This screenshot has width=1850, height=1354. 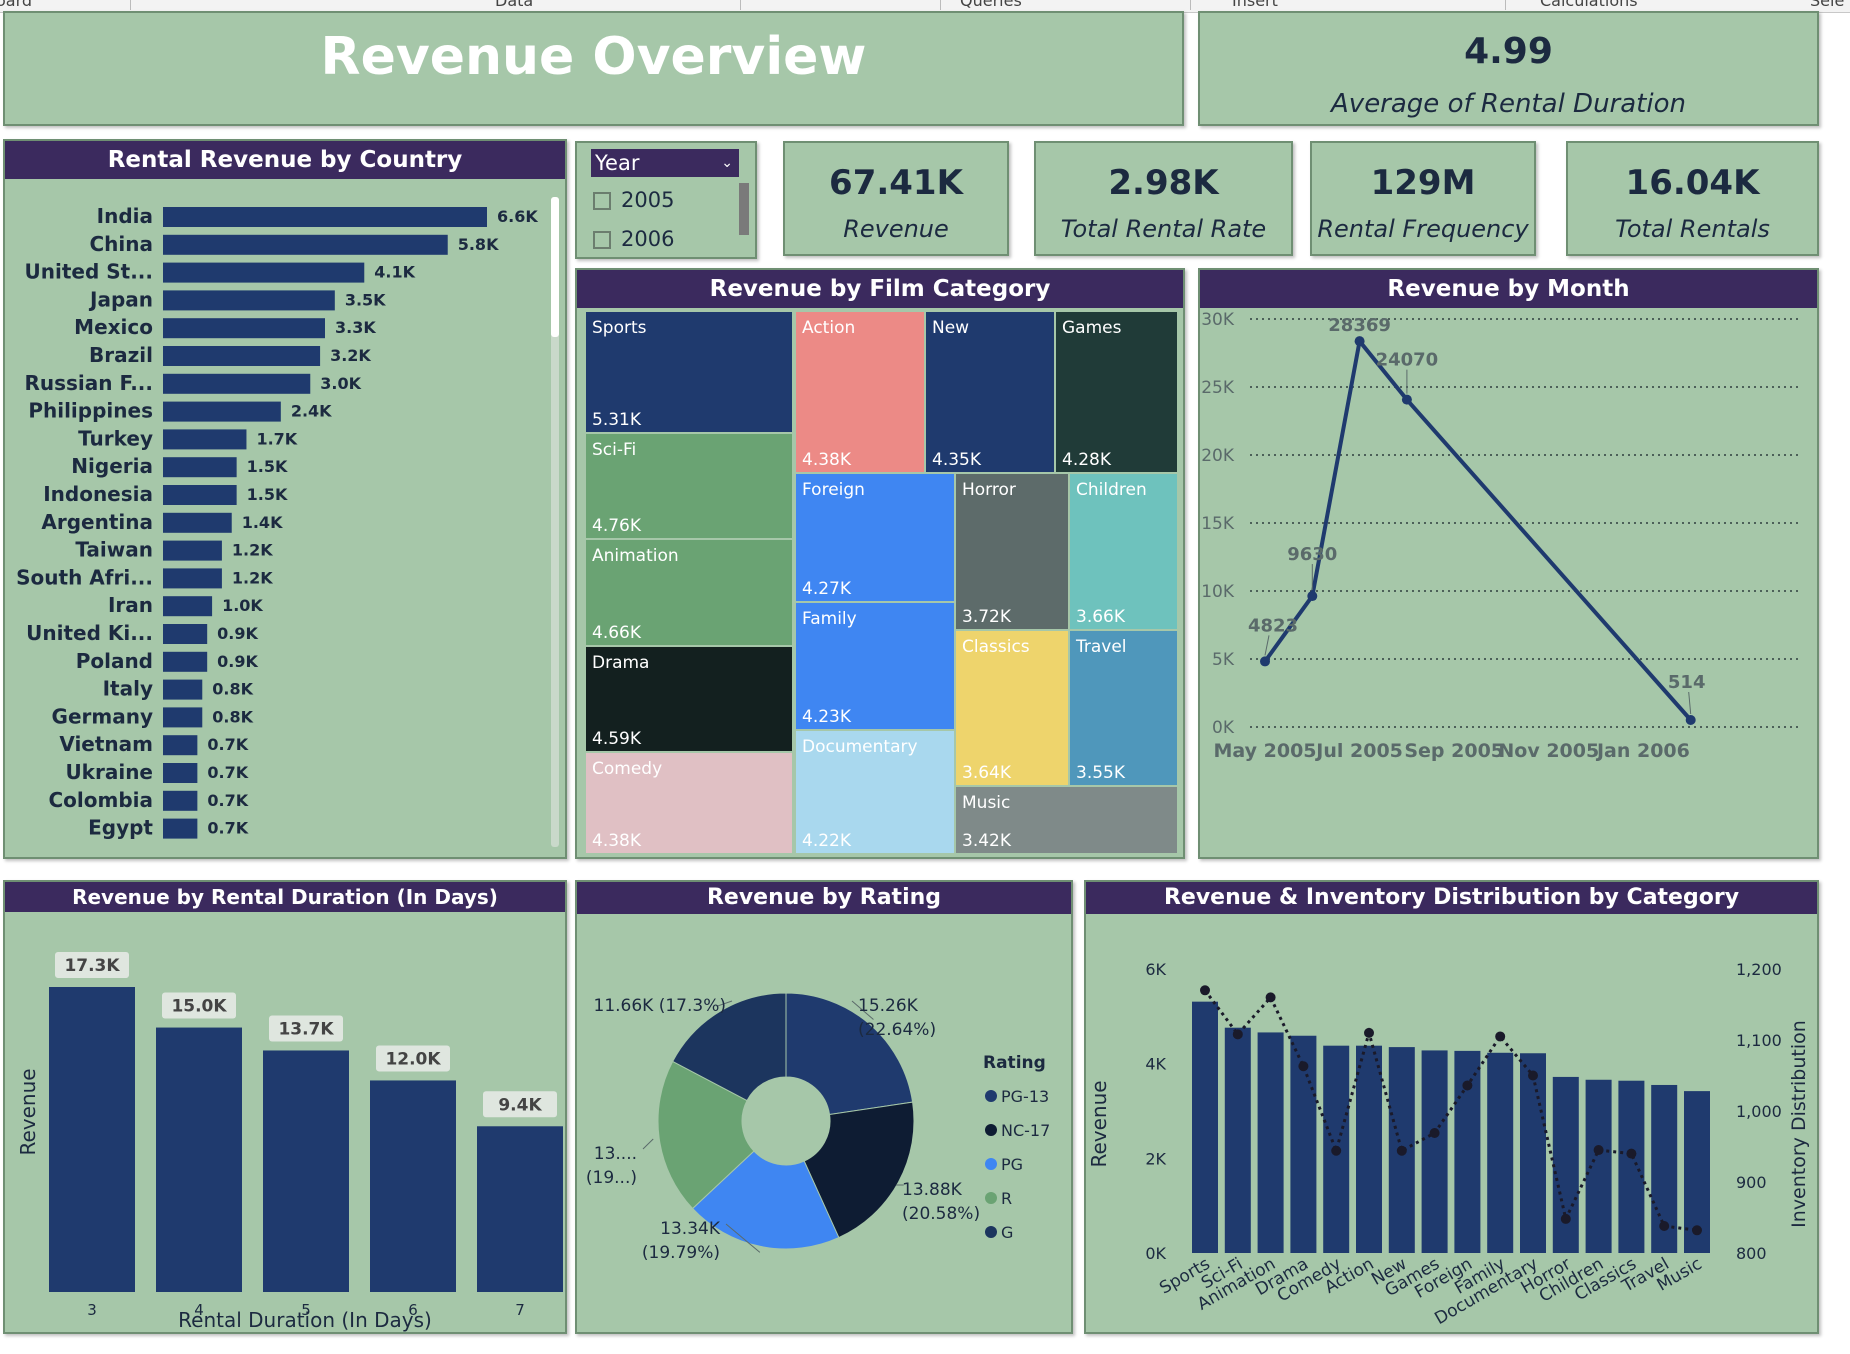 What do you see at coordinates (932, 1190) in the screenshot?
I see `data-label: 13.88K` at bounding box center [932, 1190].